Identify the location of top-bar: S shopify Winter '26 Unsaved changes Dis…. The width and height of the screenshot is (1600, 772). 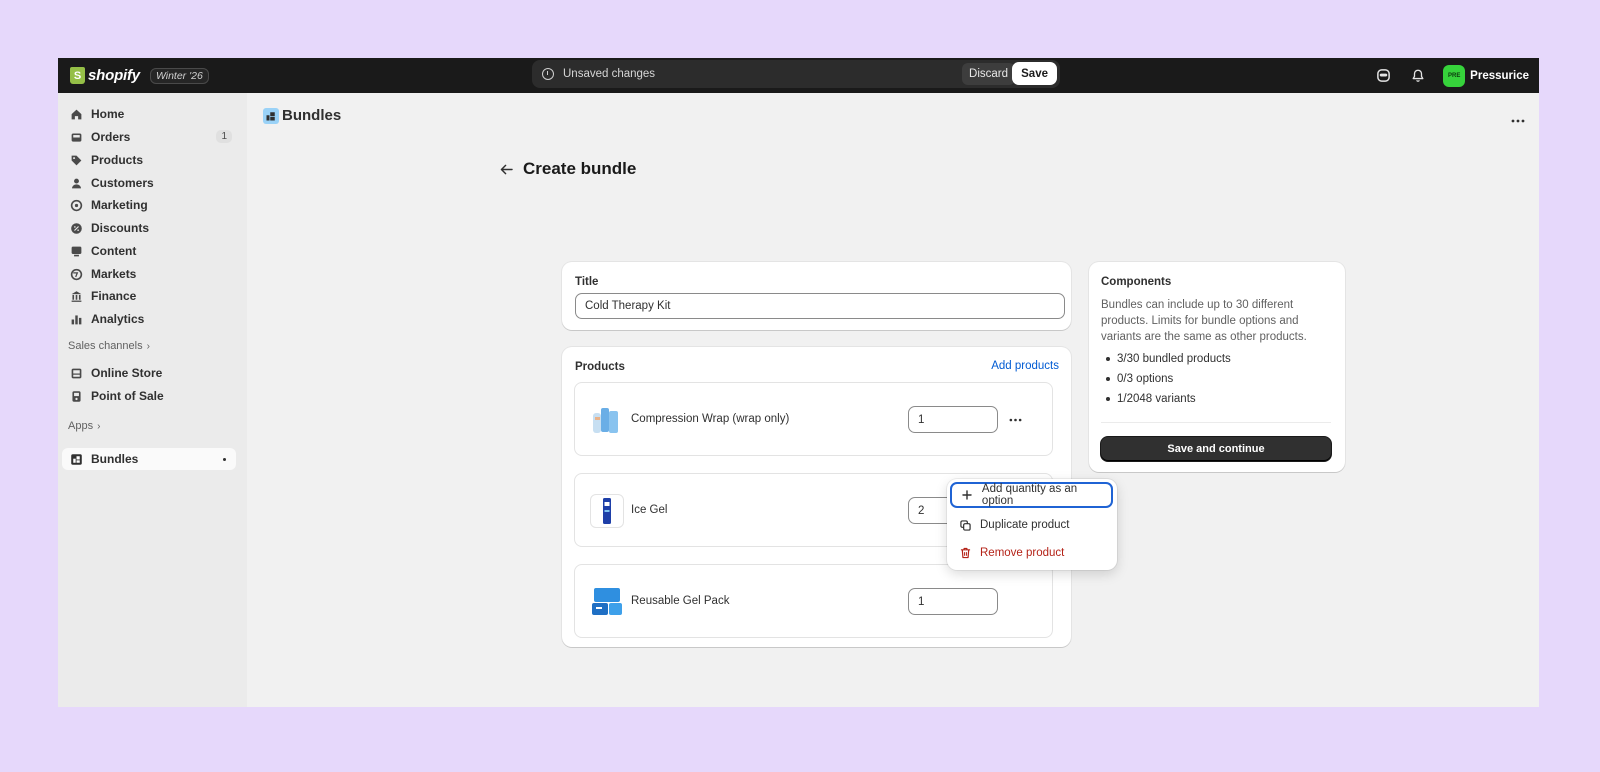
(798, 75).